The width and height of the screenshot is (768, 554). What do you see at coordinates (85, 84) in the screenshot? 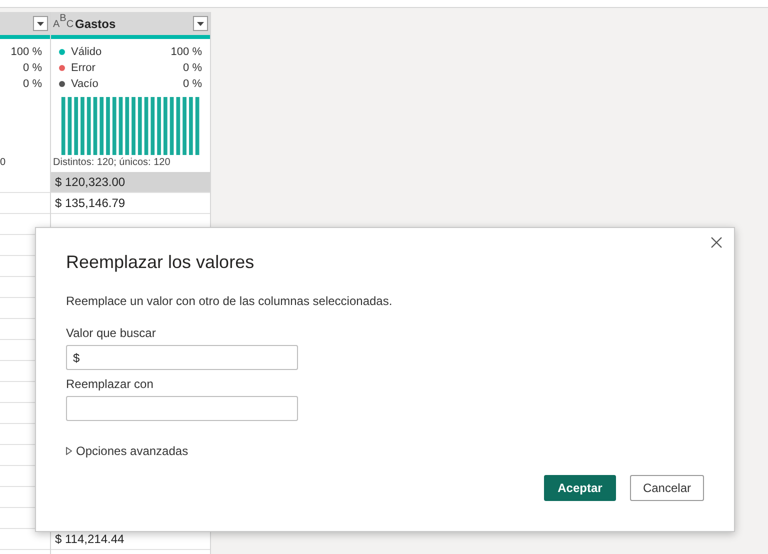
I see `quality-label: Vacío` at bounding box center [85, 84].